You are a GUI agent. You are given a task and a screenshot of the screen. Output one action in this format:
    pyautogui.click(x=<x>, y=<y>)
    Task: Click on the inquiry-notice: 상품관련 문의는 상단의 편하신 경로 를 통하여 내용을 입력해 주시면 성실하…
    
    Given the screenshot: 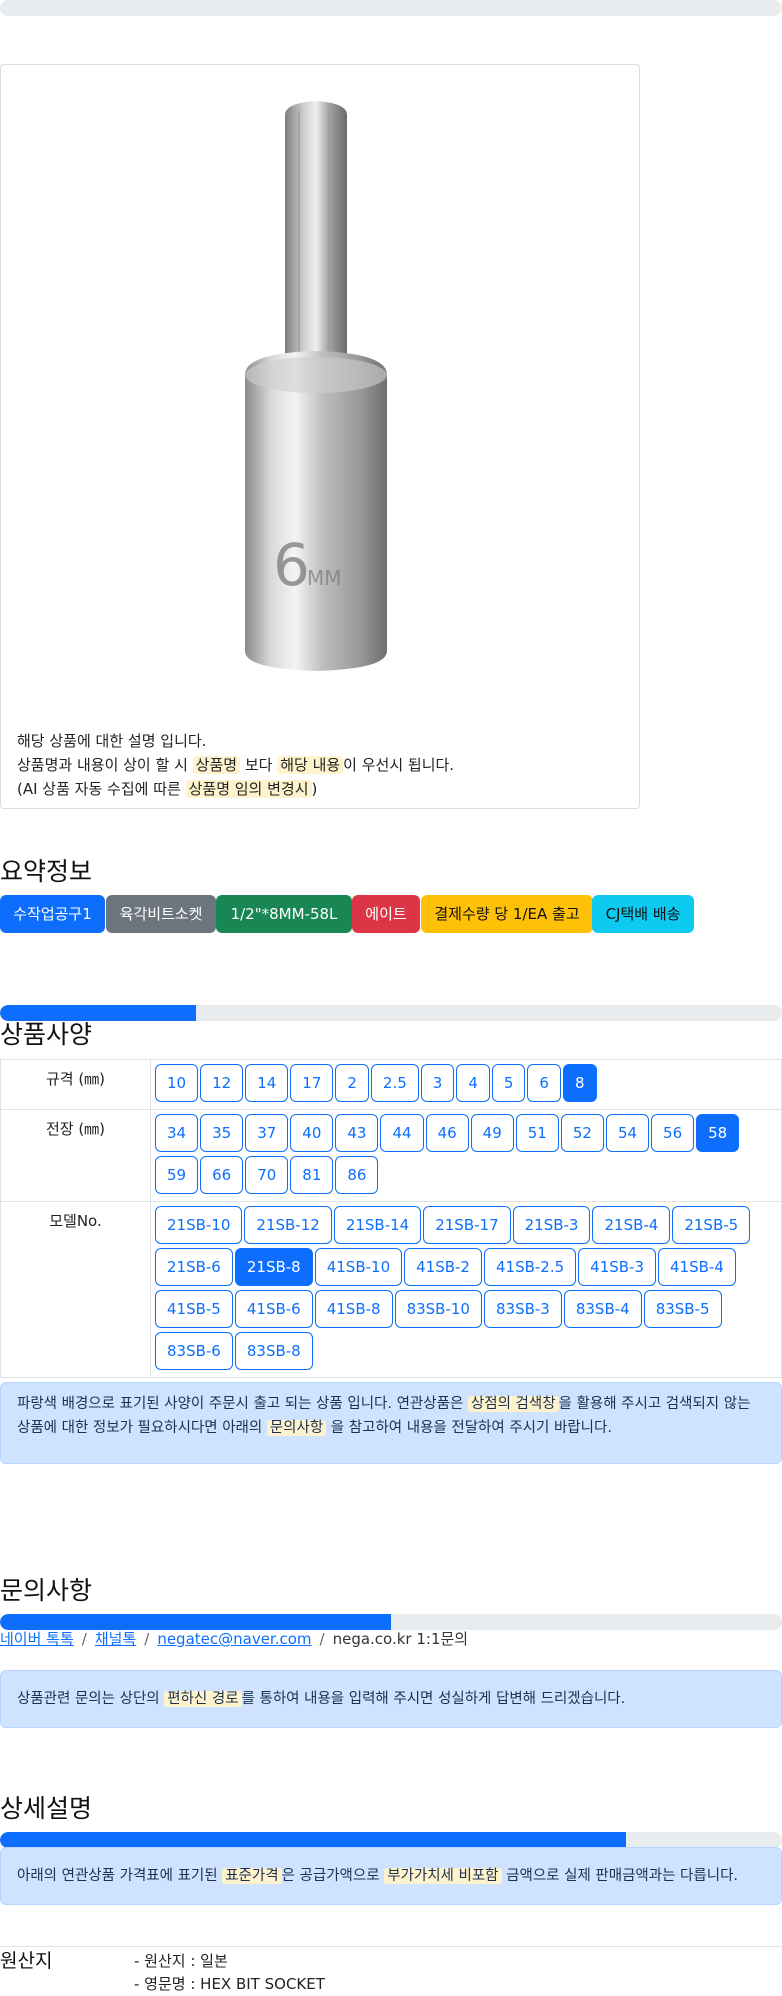 What is the action you would take?
    pyautogui.click(x=391, y=1699)
    